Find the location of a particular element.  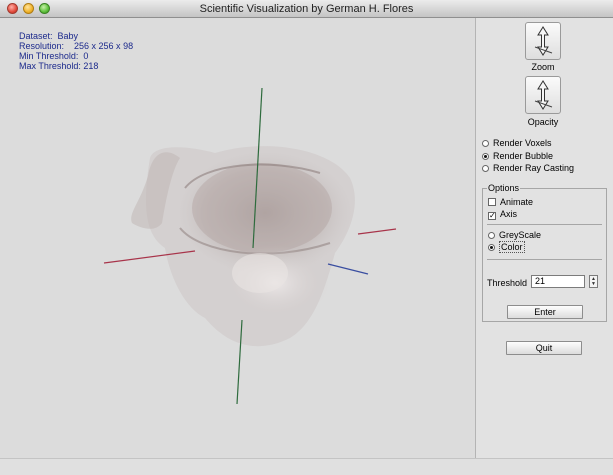

greyscale-radio: GreyScale is located at coordinates (514, 235).